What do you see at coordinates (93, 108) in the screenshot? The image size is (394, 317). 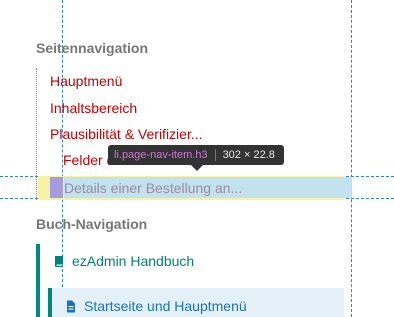 I see `page-nav-item-inhaltsbereich: Inhaltsbereich` at bounding box center [93, 108].